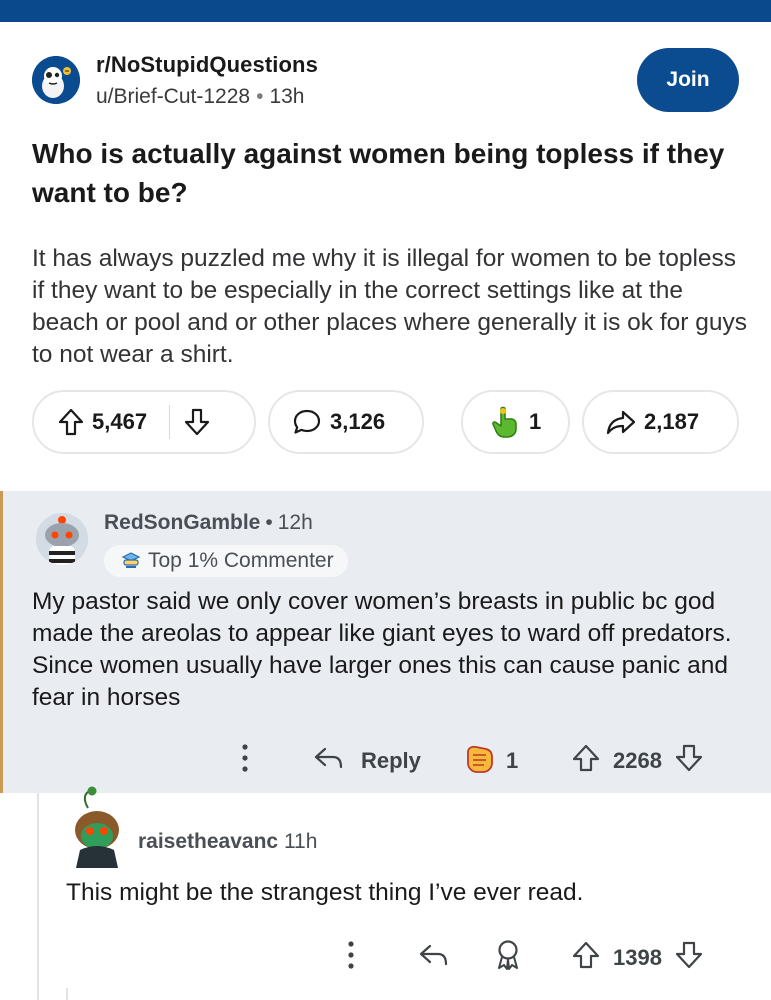 The image size is (771, 1000). I want to click on comment-age: 11h, so click(300, 841).